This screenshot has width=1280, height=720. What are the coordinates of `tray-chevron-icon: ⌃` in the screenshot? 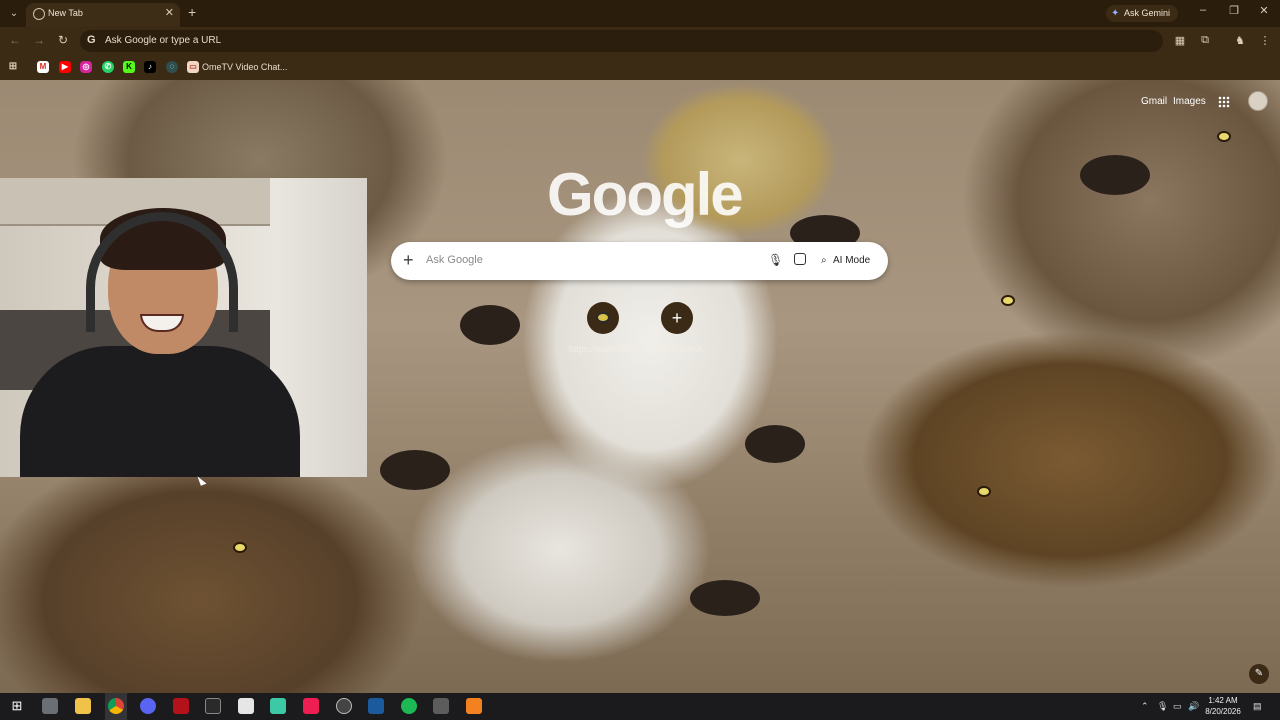 It's located at (1145, 706).